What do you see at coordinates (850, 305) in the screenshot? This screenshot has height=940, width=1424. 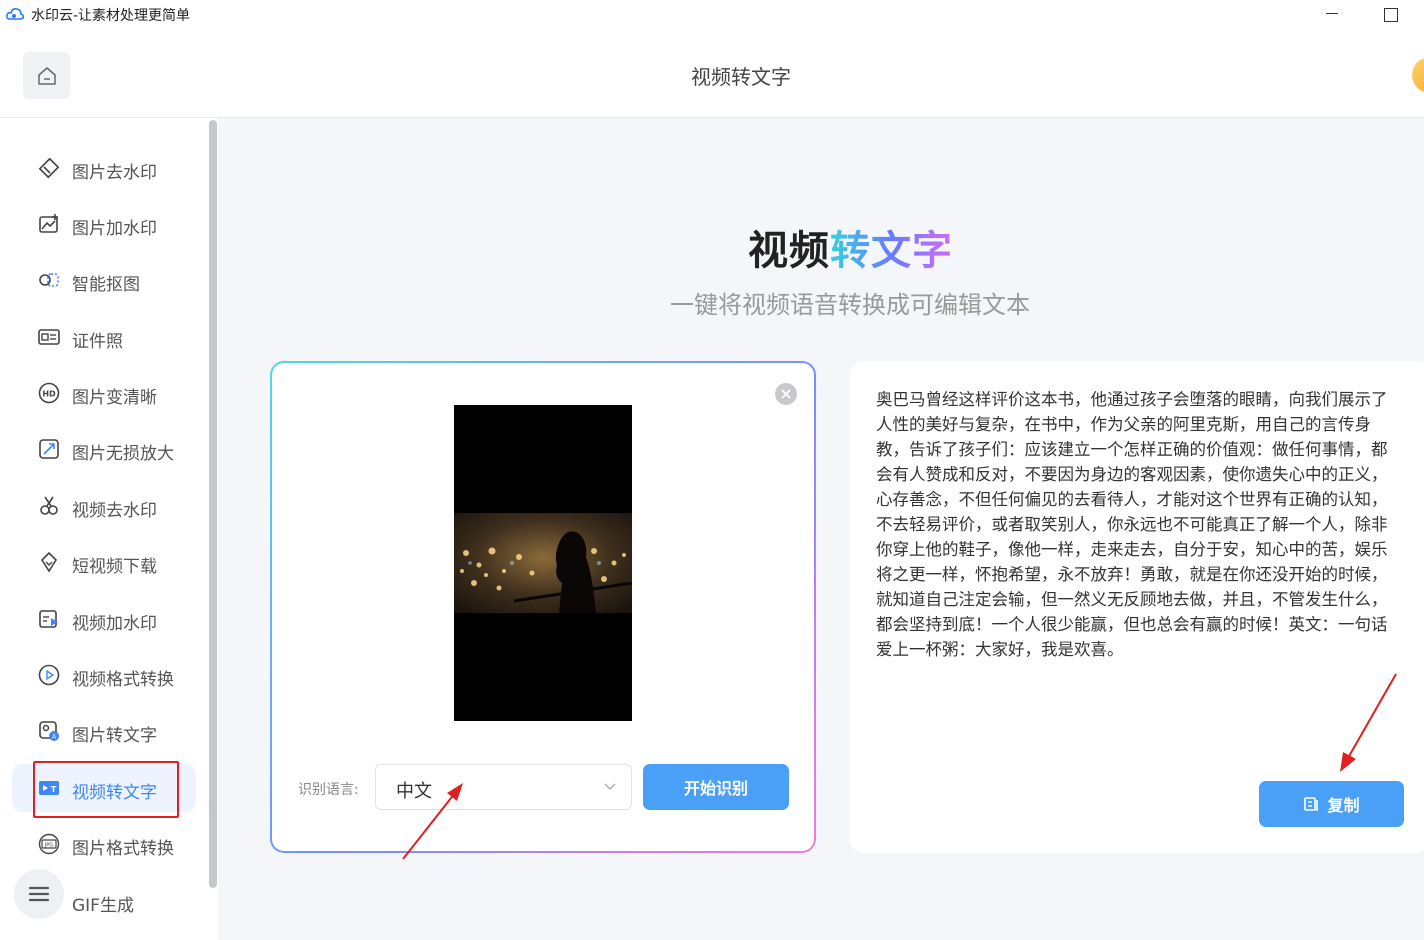 I see `hero-subtitle: 一键将视频语音转换成可编辑文本` at bounding box center [850, 305].